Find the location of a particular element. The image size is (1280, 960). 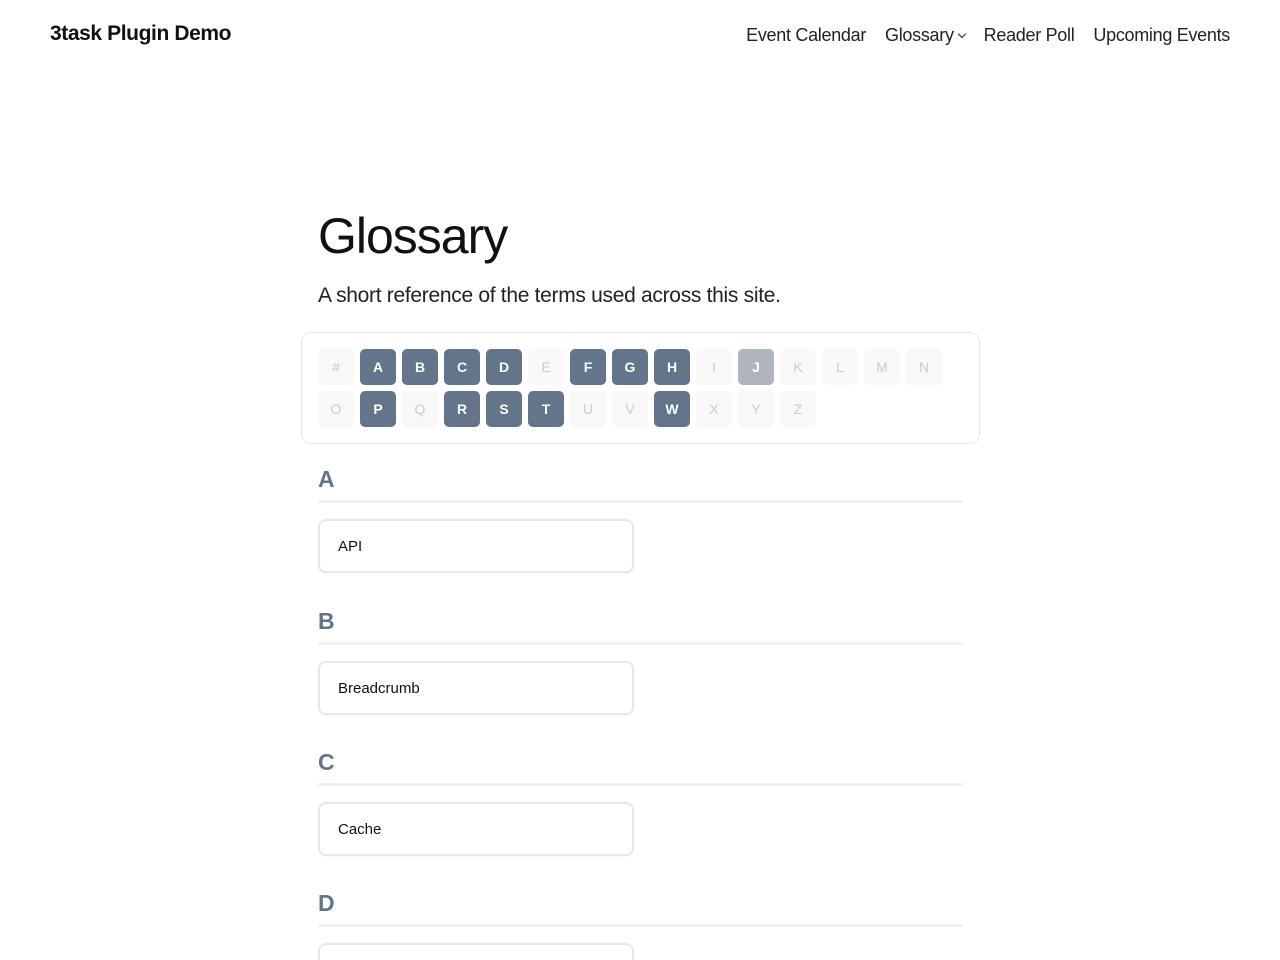

letter-index-button: K is located at coordinates (798, 367).